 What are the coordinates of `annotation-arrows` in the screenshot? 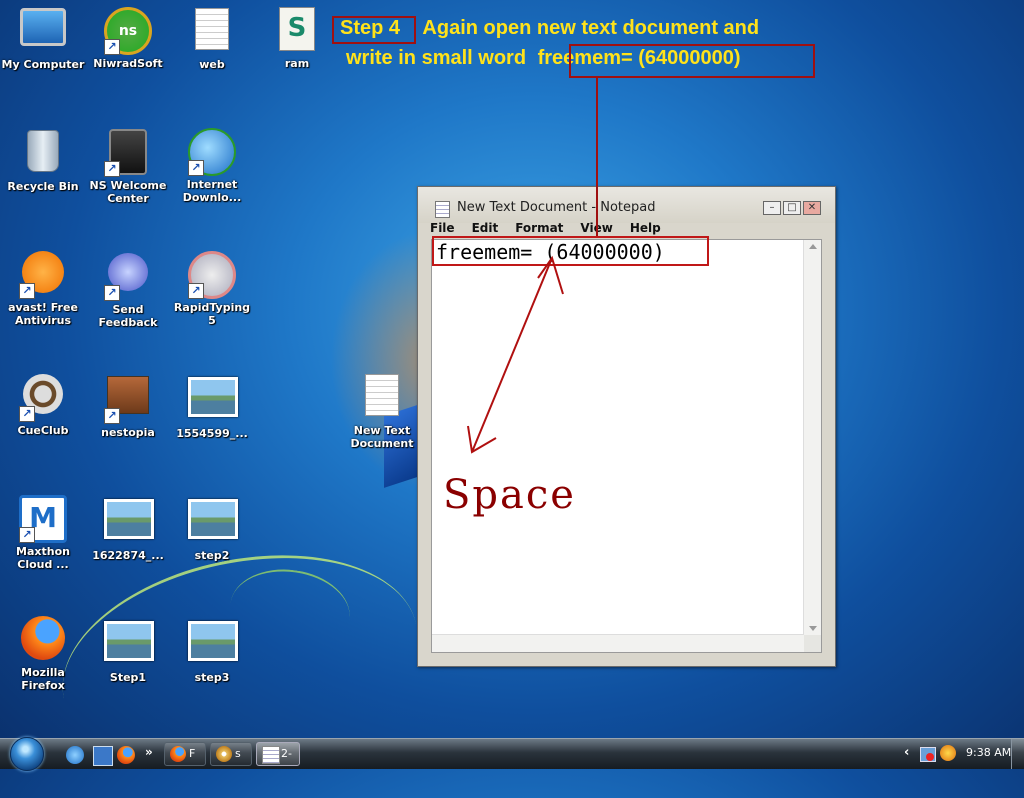 It's located at (532, 266).